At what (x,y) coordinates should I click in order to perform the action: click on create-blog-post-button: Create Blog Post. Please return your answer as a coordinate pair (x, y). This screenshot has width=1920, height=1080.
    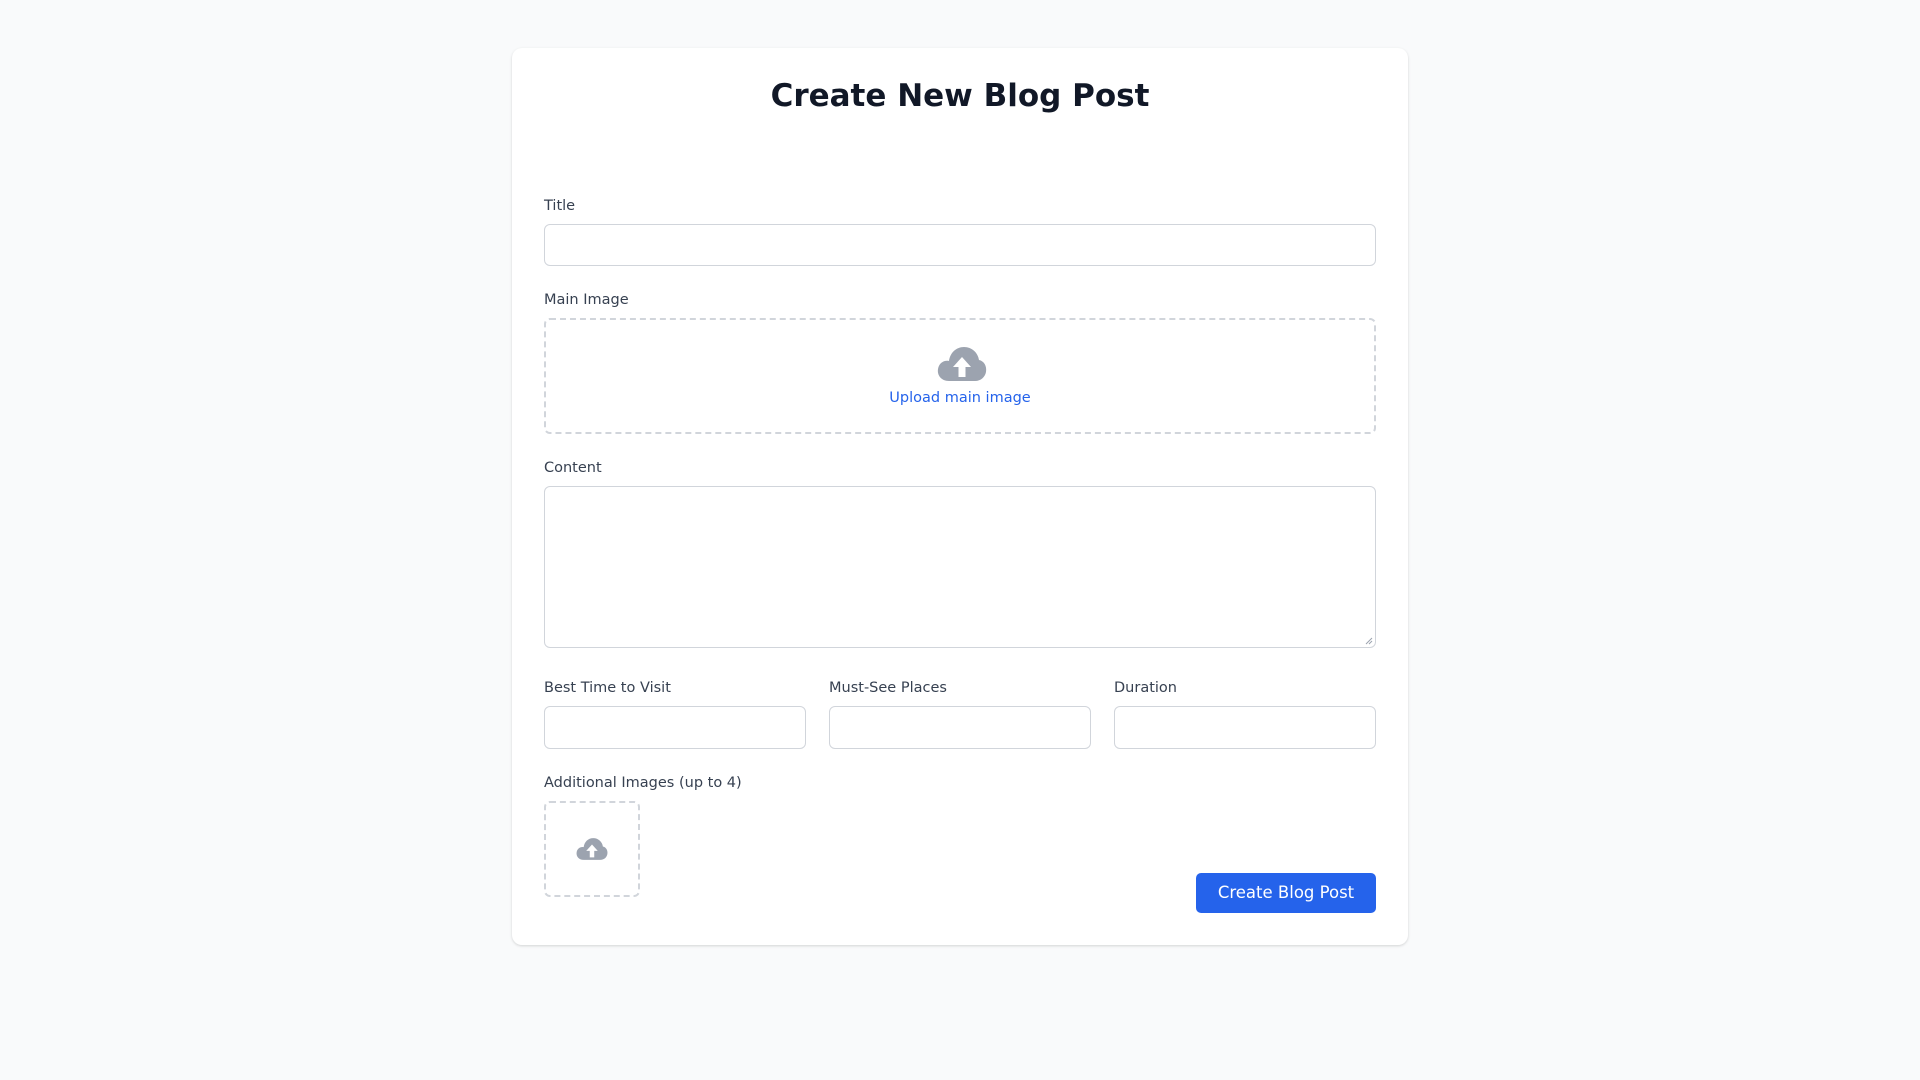
    Looking at the image, I should click on (1286, 893).